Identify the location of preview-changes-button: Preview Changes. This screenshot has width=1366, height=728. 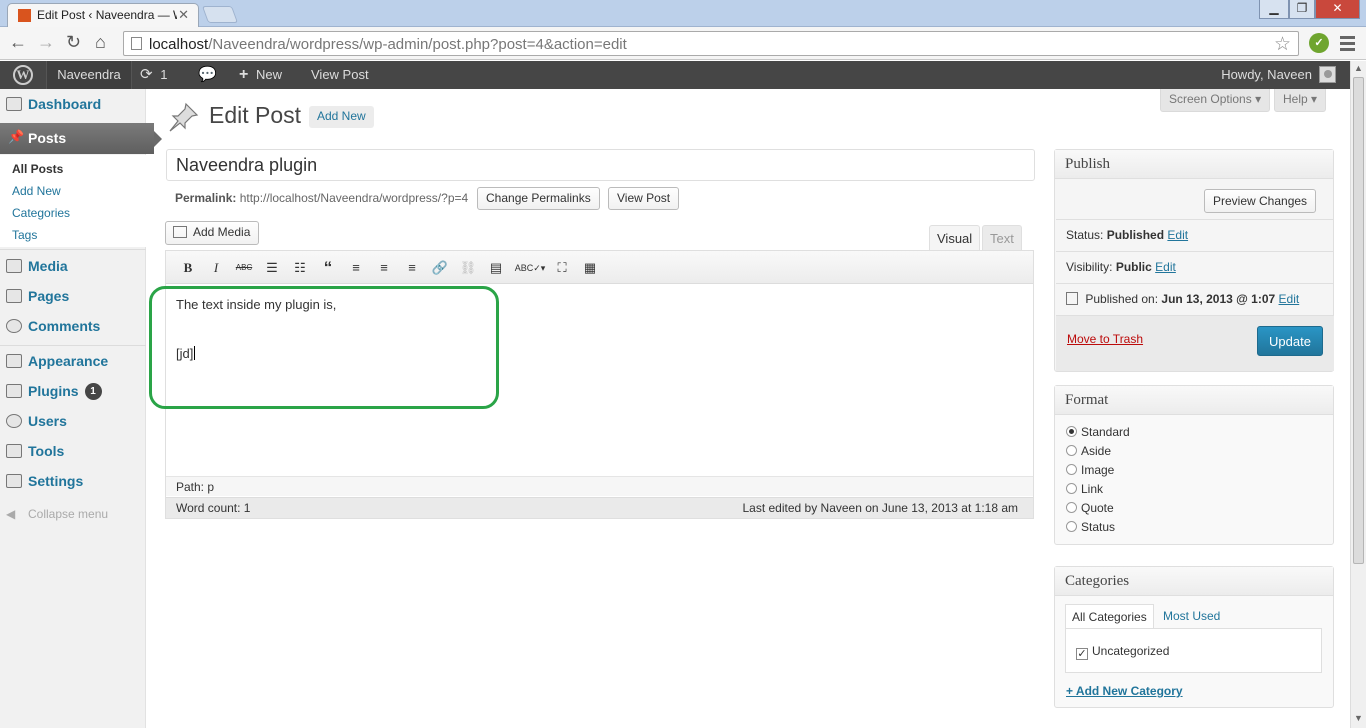
(1260, 201).